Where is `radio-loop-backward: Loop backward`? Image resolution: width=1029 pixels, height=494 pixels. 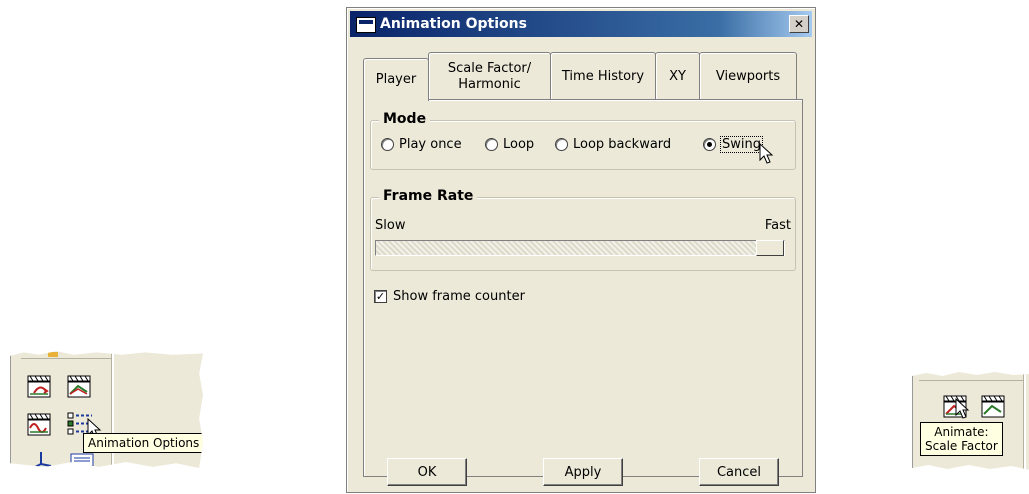
radio-loop-backward: Loop backward is located at coordinates (613, 144).